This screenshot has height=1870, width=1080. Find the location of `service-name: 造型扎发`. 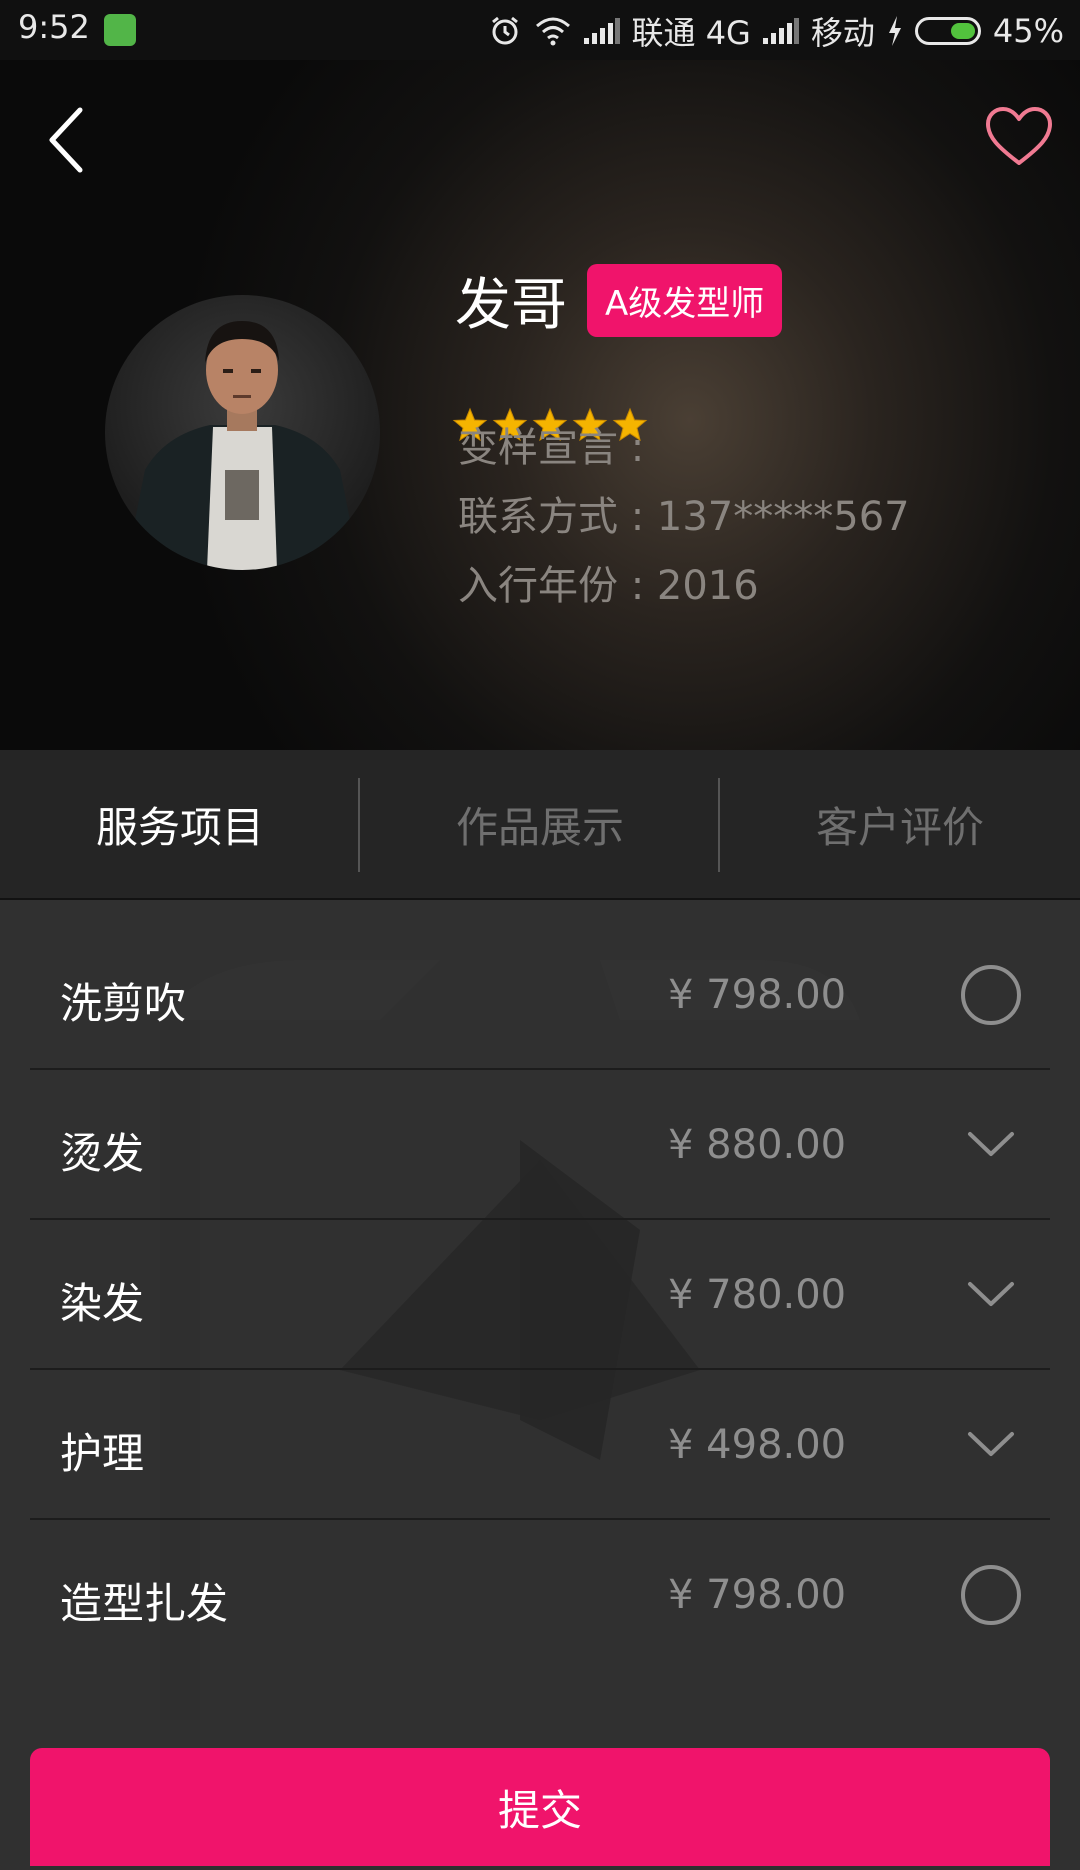

service-name: 造型扎发 is located at coordinates (144, 1603).